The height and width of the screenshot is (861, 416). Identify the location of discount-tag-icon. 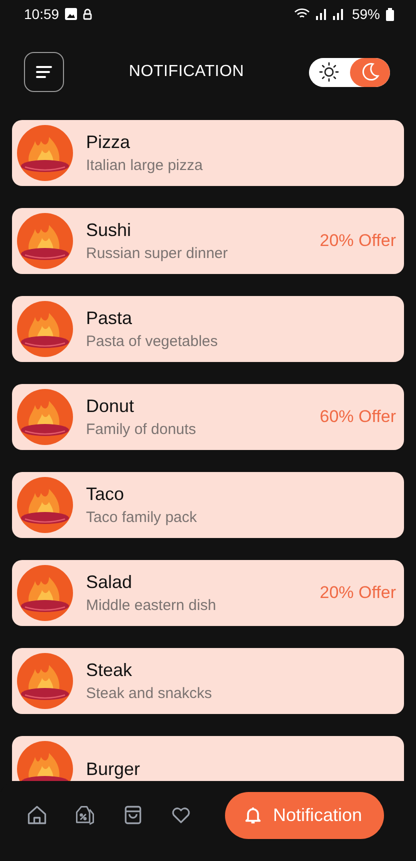
(85, 815).